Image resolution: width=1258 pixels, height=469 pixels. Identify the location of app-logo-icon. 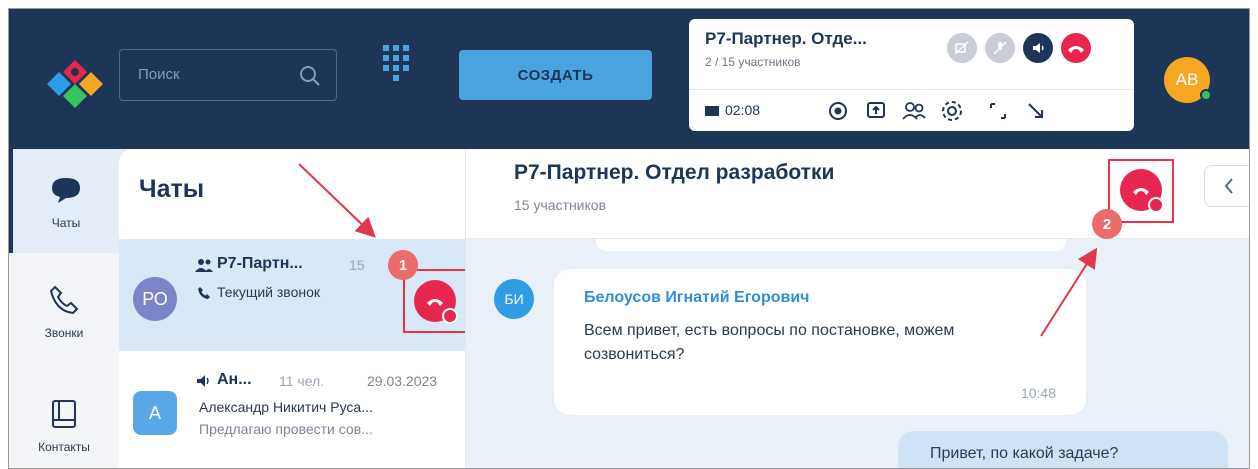
(75, 84).